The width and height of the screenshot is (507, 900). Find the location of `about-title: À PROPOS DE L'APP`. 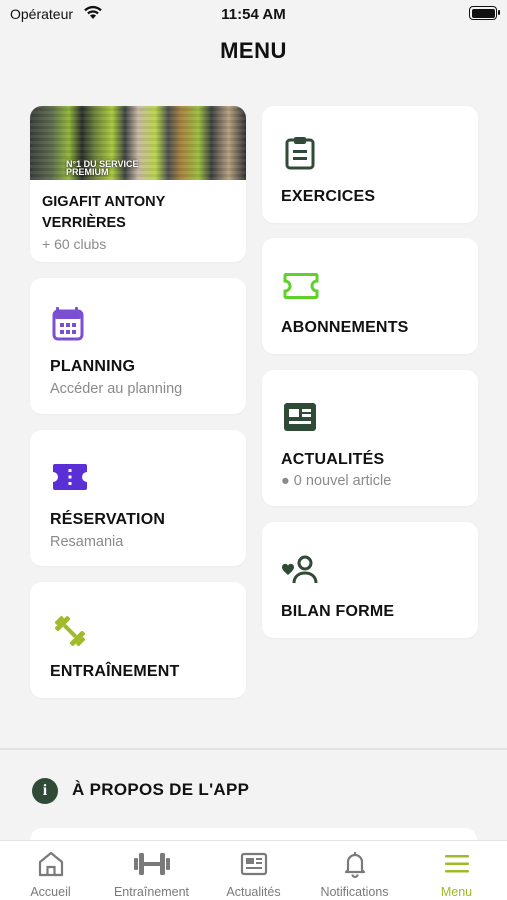

about-title: À PROPOS DE L'APP is located at coordinates (161, 789).